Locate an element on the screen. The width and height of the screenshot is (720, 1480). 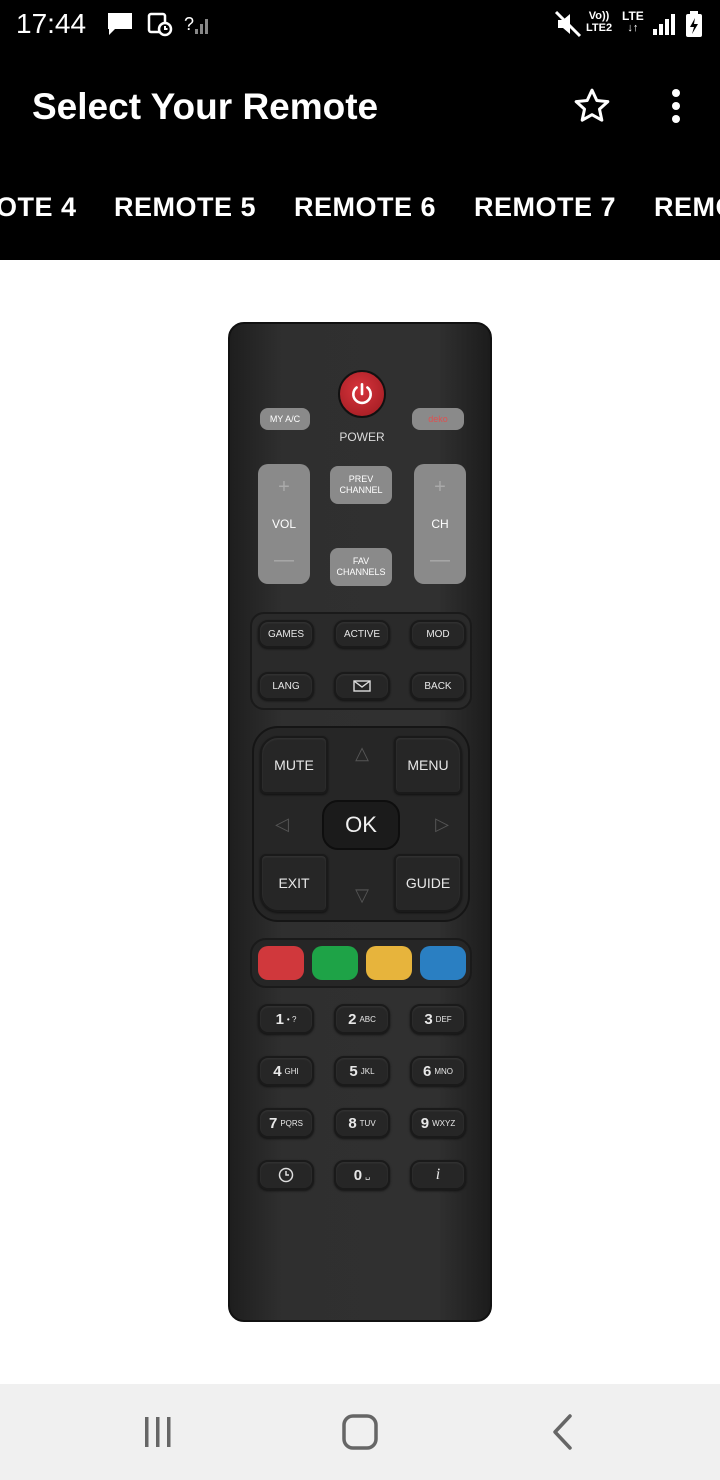
key-9-button: 9 WXYZ is located at coordinates (438, 1123).